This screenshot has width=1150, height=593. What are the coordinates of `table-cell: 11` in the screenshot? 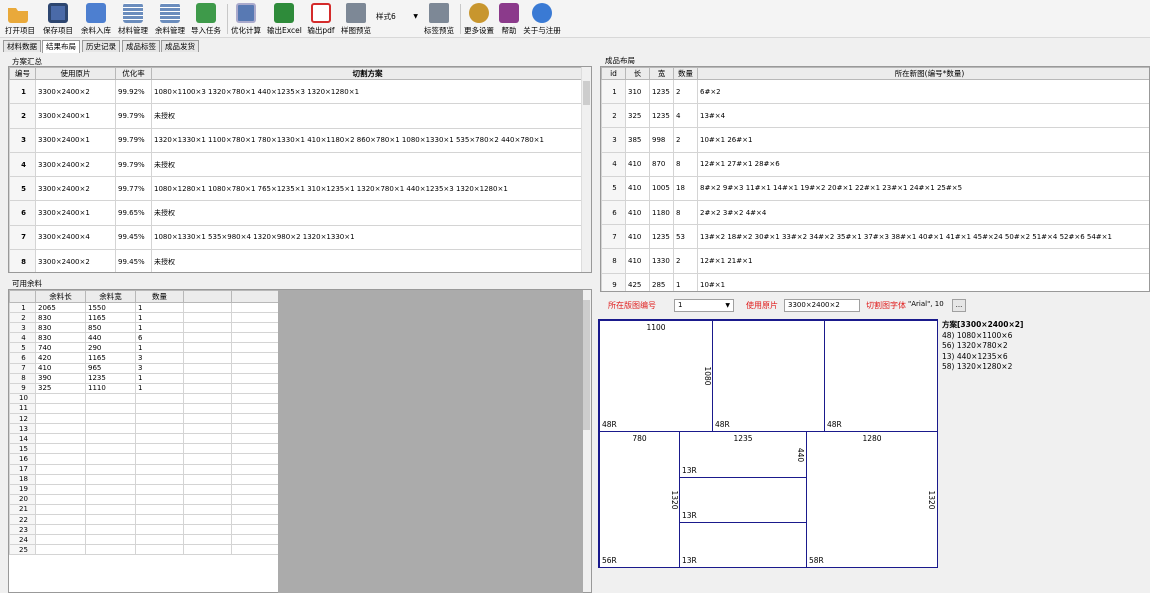 It's located at (22, 408).